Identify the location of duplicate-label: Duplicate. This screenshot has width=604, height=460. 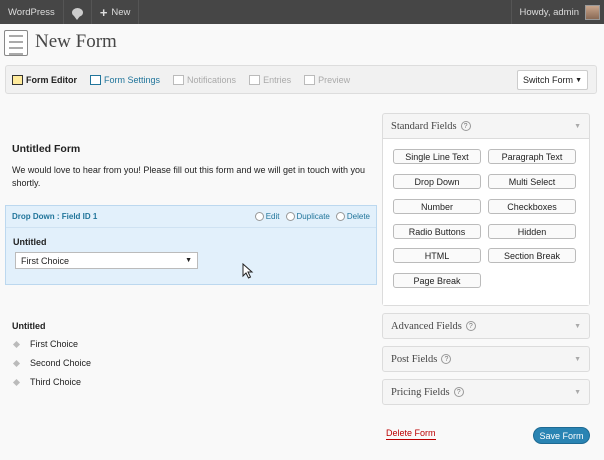
(313, 216).